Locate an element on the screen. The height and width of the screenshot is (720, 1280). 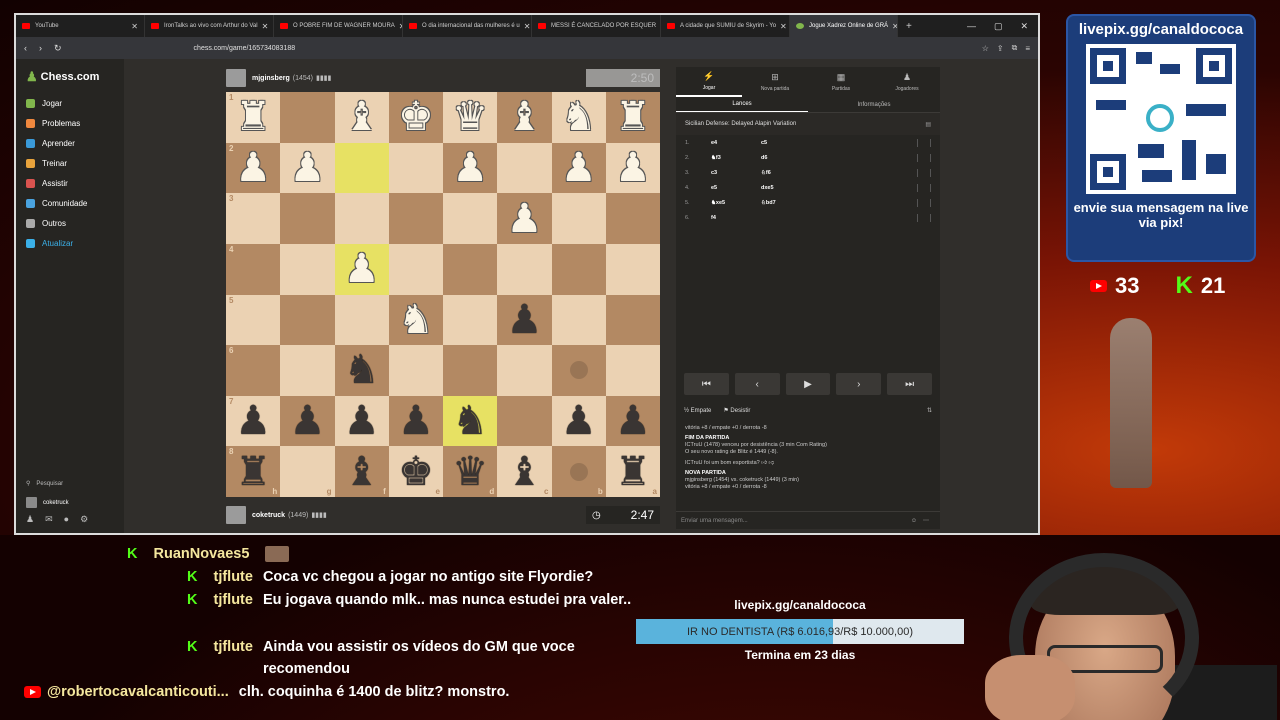
sidebar-item-assistir: Assistir is located at coordinates (75, 183).